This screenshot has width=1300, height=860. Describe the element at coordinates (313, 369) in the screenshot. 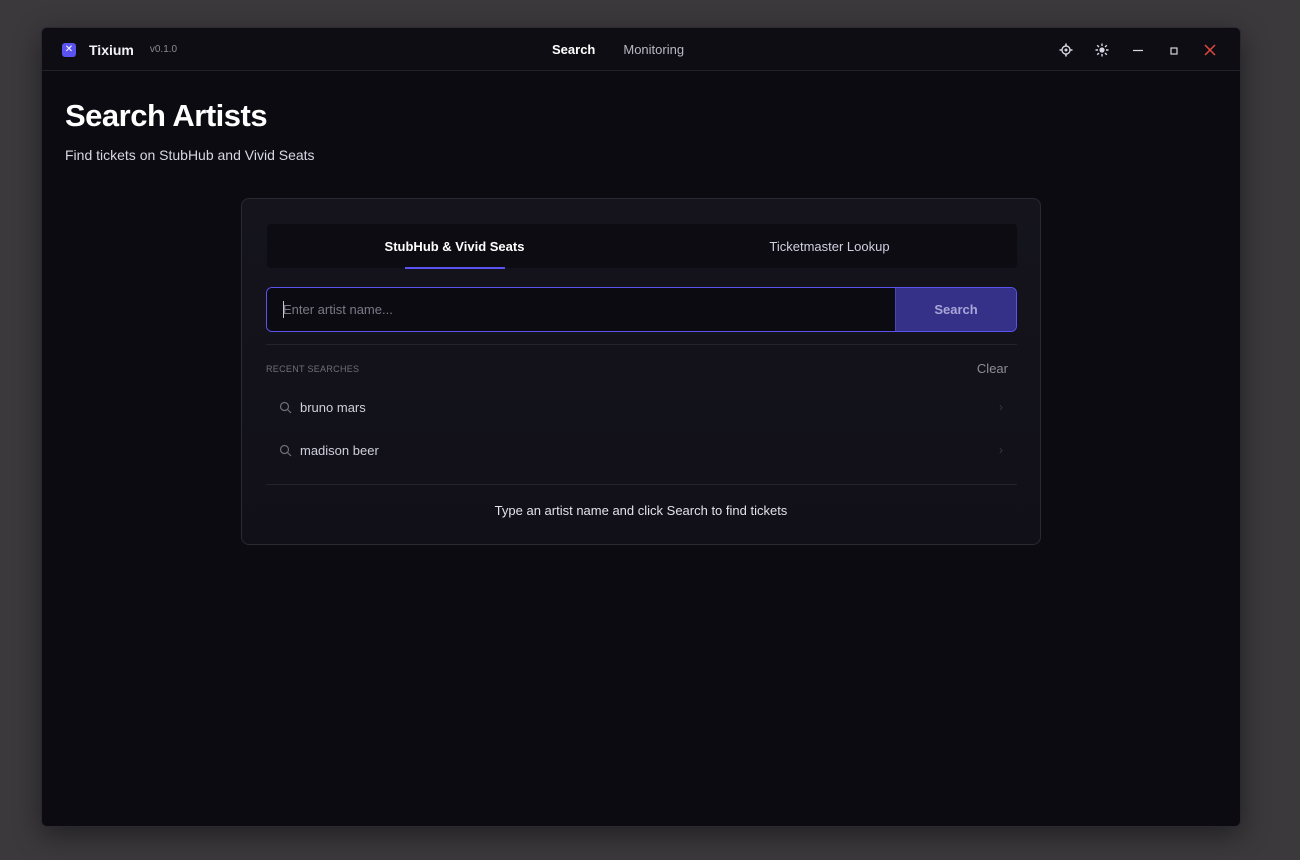

I see `recent-searches-label: RECENT SEARCHES` at that location.